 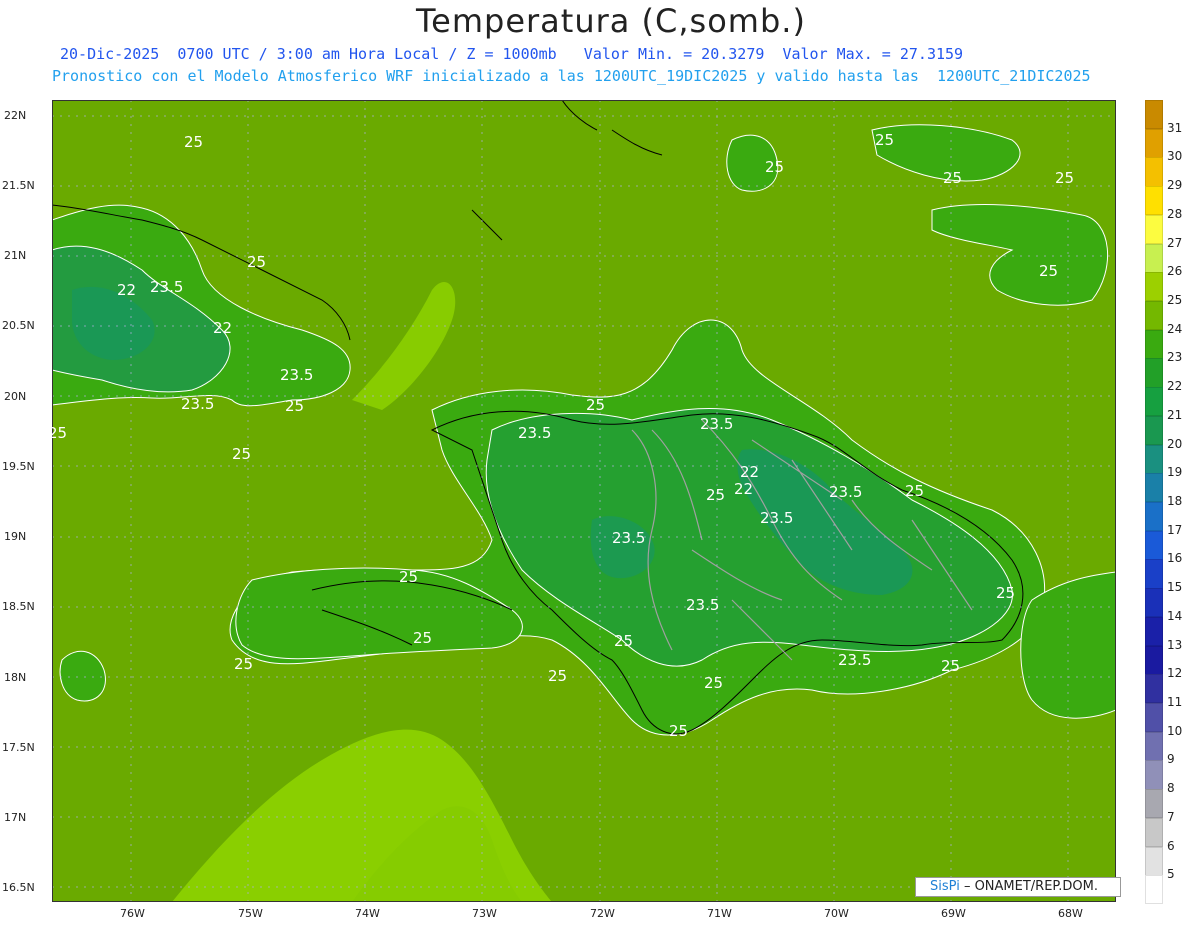 What do you see at coordinates (1175, 271) in the screenshot?
I see `colorbar-label: 26` at bounding box center [1175, 271].